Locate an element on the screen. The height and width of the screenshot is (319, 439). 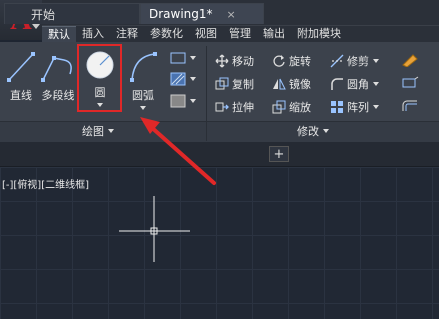
tab-manage: 管理 is located at coordinates (240, 34).